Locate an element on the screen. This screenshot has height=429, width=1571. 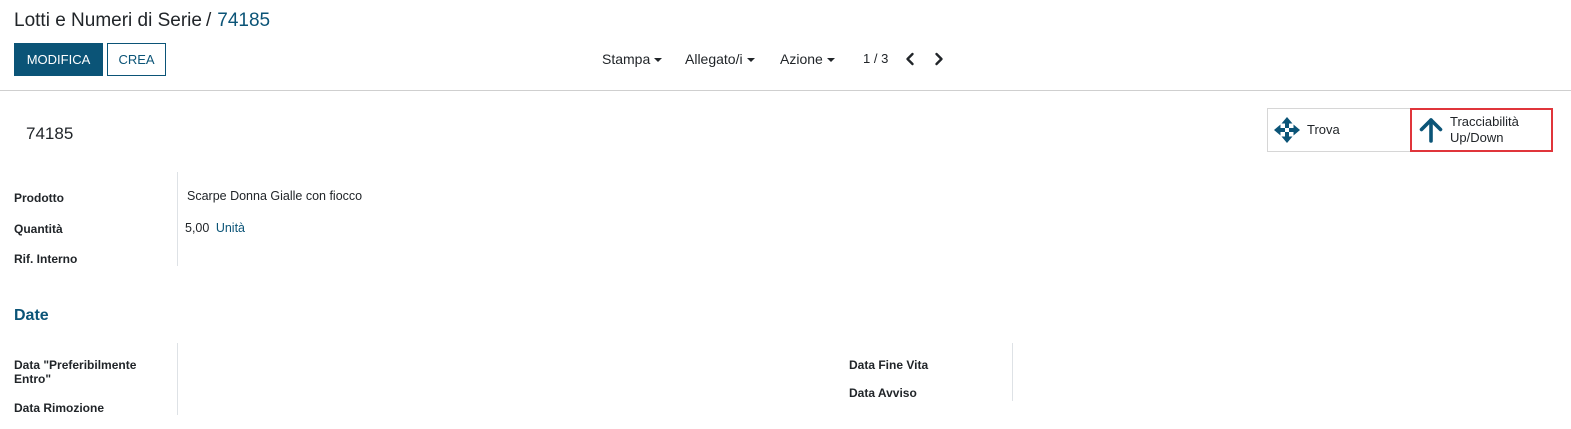
chevron-left-icon is located at coordinates (910, 59).